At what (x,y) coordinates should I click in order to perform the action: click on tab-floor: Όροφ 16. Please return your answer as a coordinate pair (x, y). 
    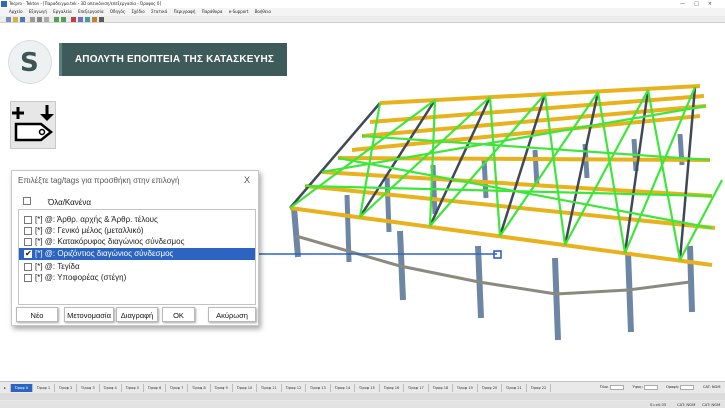
    Looking at the image, I should click on (392, 388).